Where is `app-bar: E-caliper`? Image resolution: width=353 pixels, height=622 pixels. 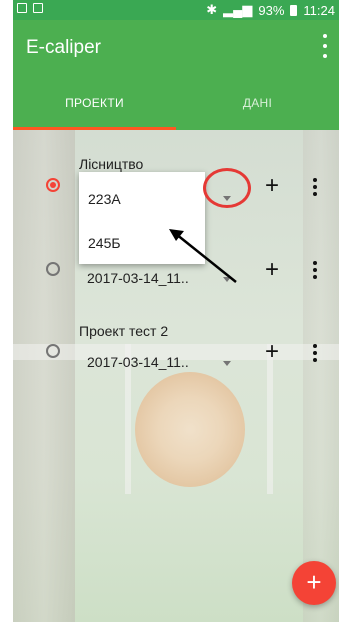 app-bar: E-caliper is located at coordinates (176, 48).